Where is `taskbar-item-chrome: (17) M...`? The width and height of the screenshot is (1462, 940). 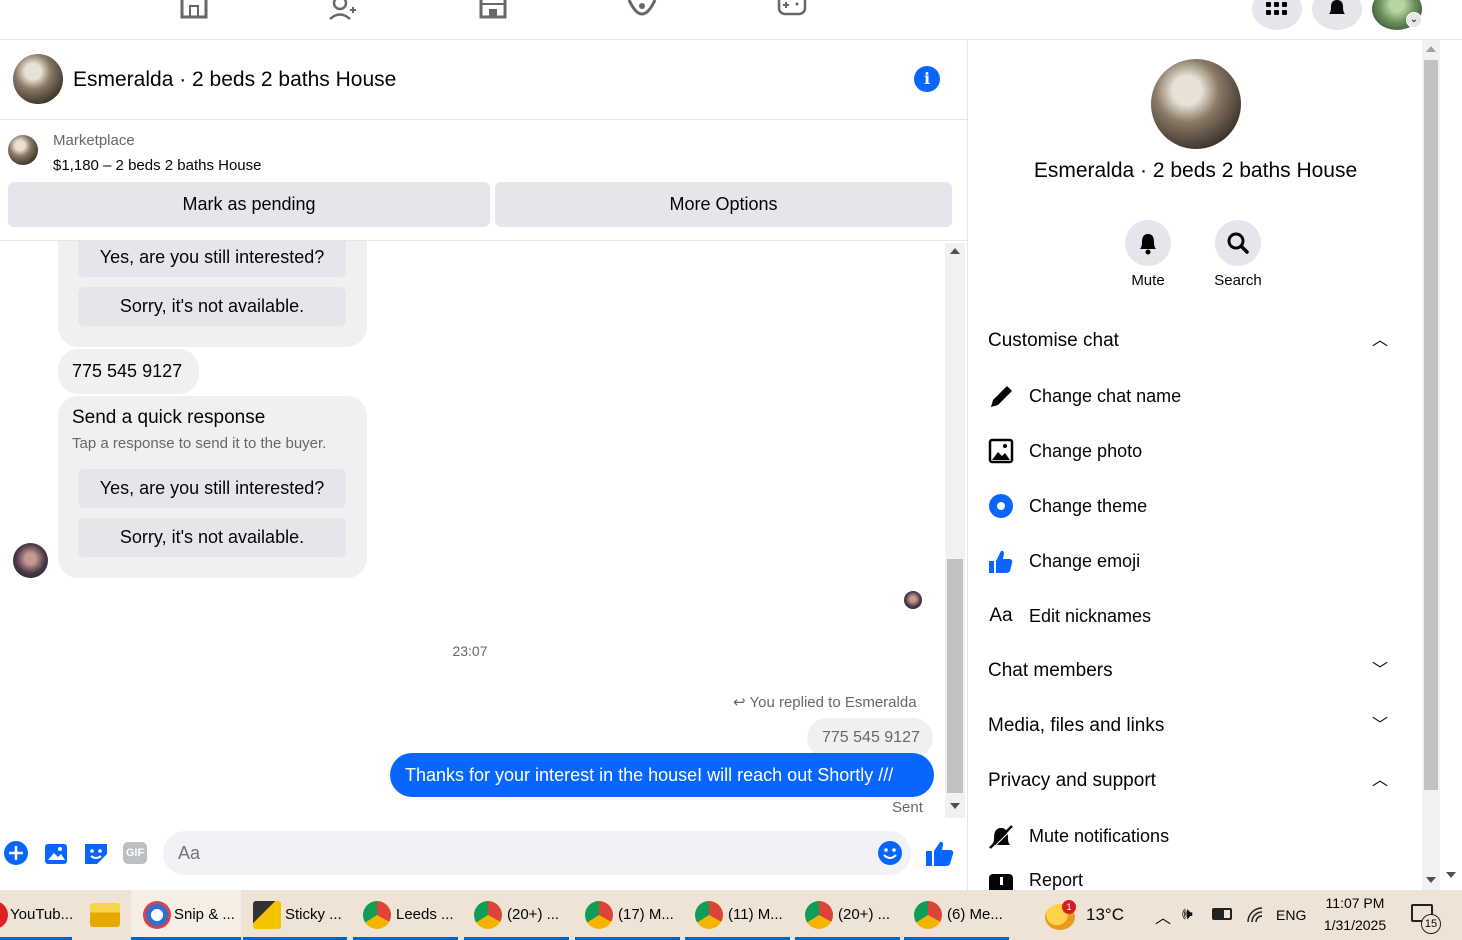 taskbar-item-chrome: (17) M... is located at coordinates (627, 915).